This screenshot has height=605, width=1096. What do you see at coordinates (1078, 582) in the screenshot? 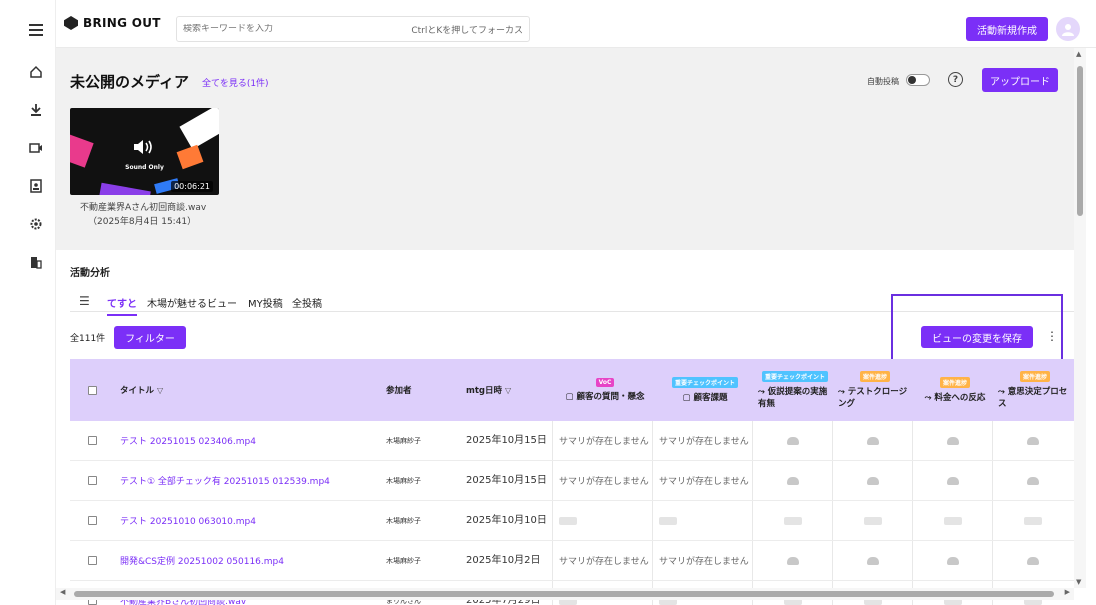
I see `scroll-down-icon: ▼` at bounding box center [1078, 582].